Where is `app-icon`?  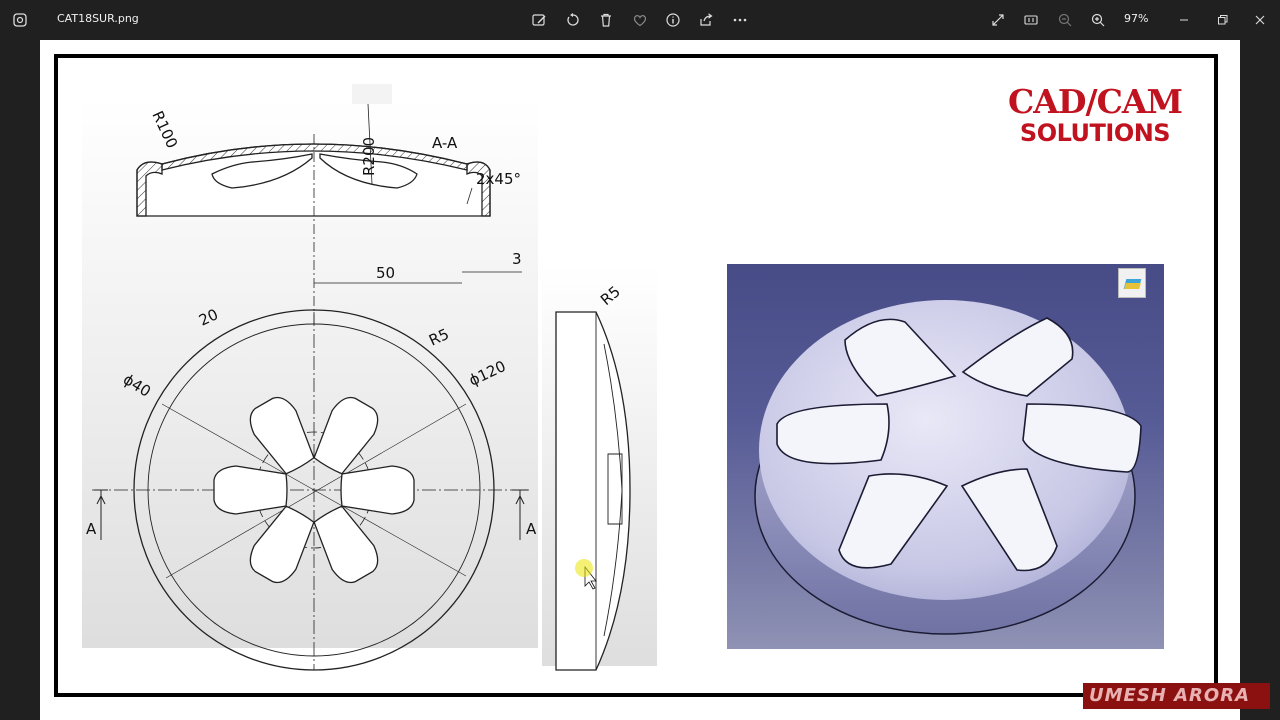
app-icon is located at coordinates (20, 20).